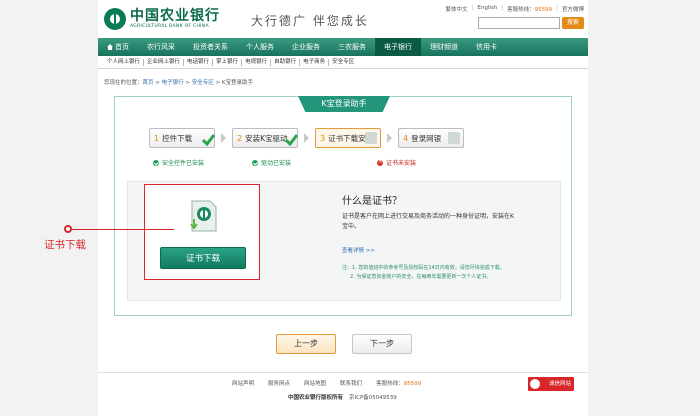 The height and width of the screenshot is (416, 700). Describe the element at coordinates (199, 62) in the screenshot. I see `subnav-item-phone: 电话银行` at that location.